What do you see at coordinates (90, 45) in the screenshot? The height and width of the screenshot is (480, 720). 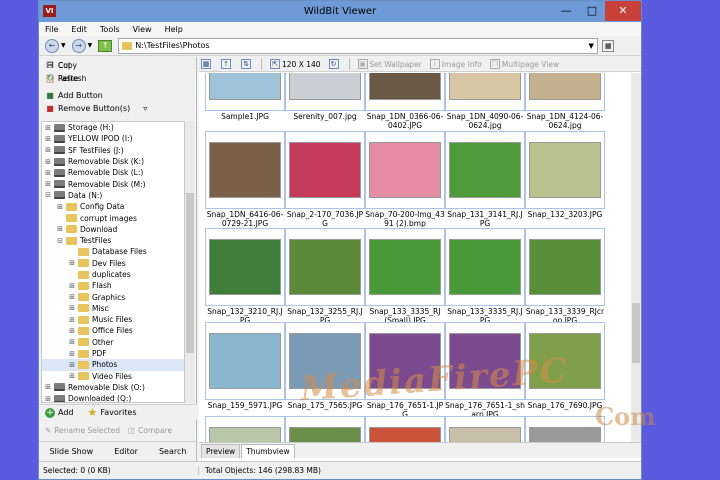 I see `forward-dropdown-icon: ▼` at bounding box center [90, 45].